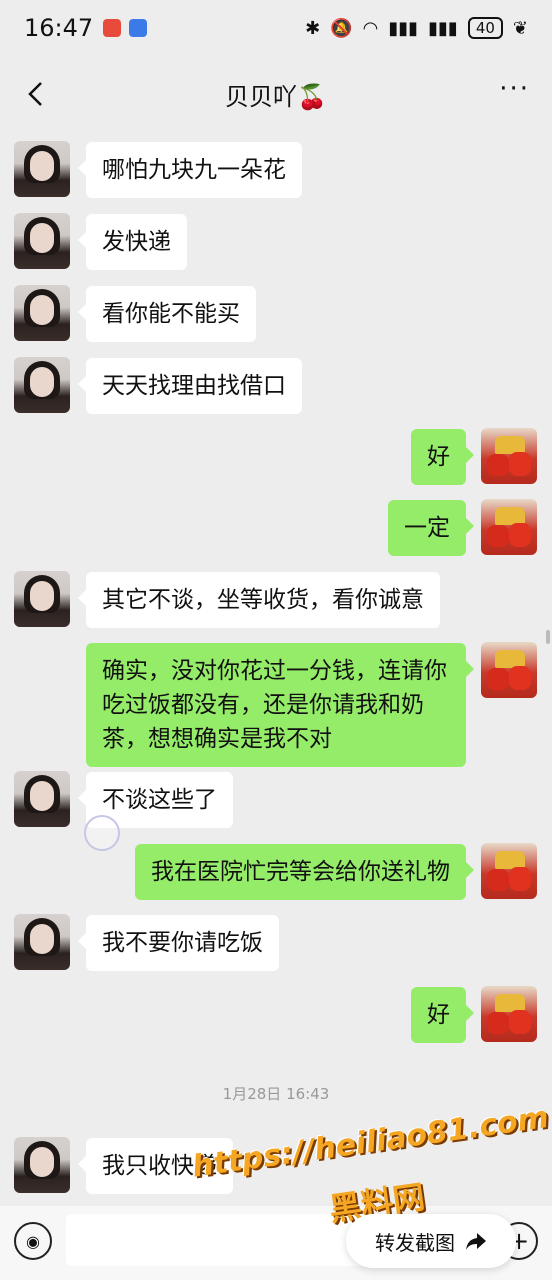  What do you see at coordinates (59, 28) in the screenshot?
I see `status-time: 16:47` at bounding box center [59, 28].